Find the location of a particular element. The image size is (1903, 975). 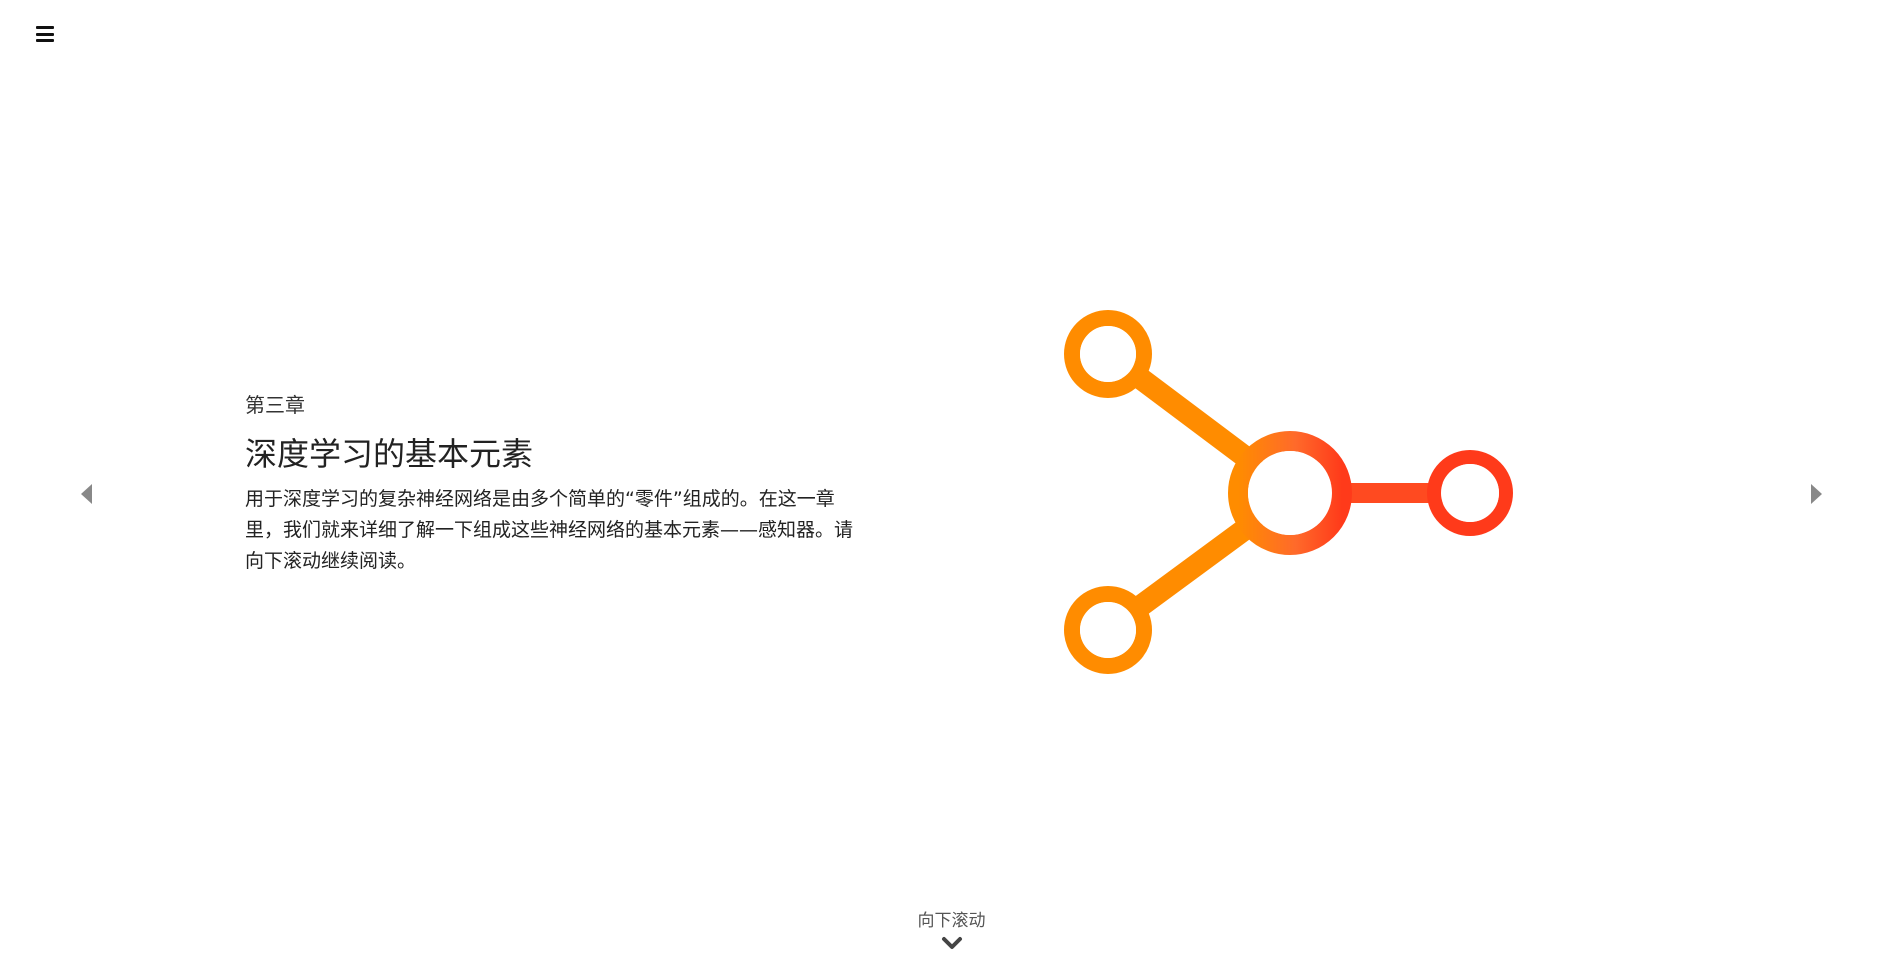

caret-right-icon is located at coordinates (1816, 494).